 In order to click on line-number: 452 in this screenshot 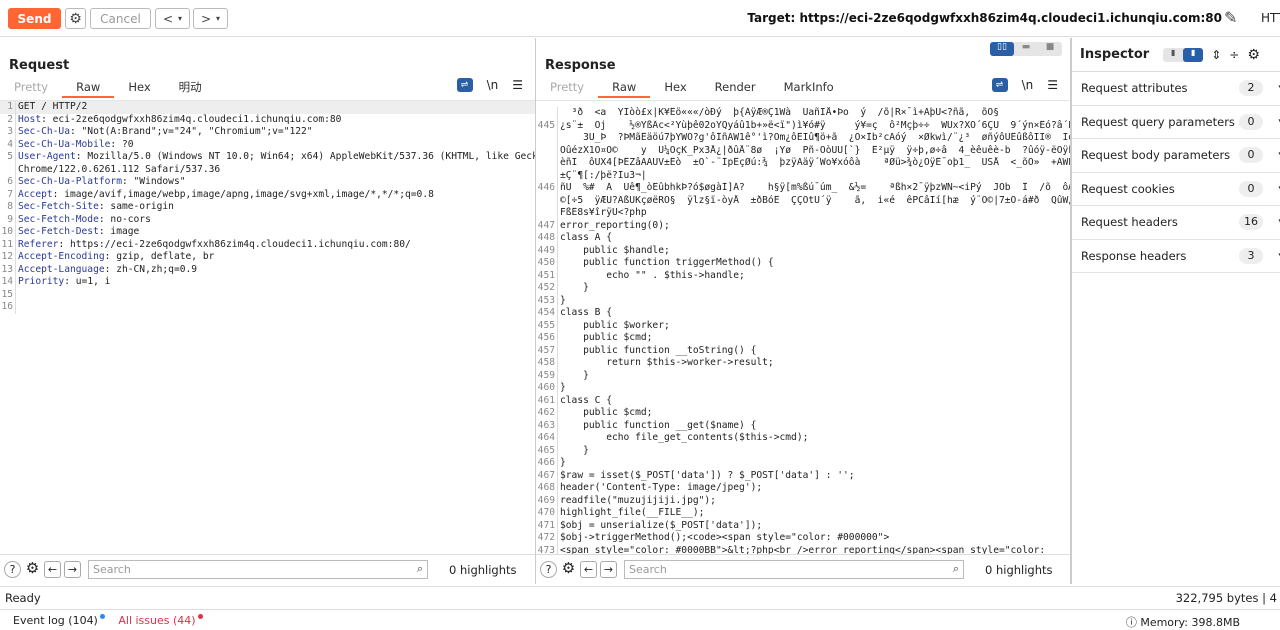, I will do `click(547, 288)`.